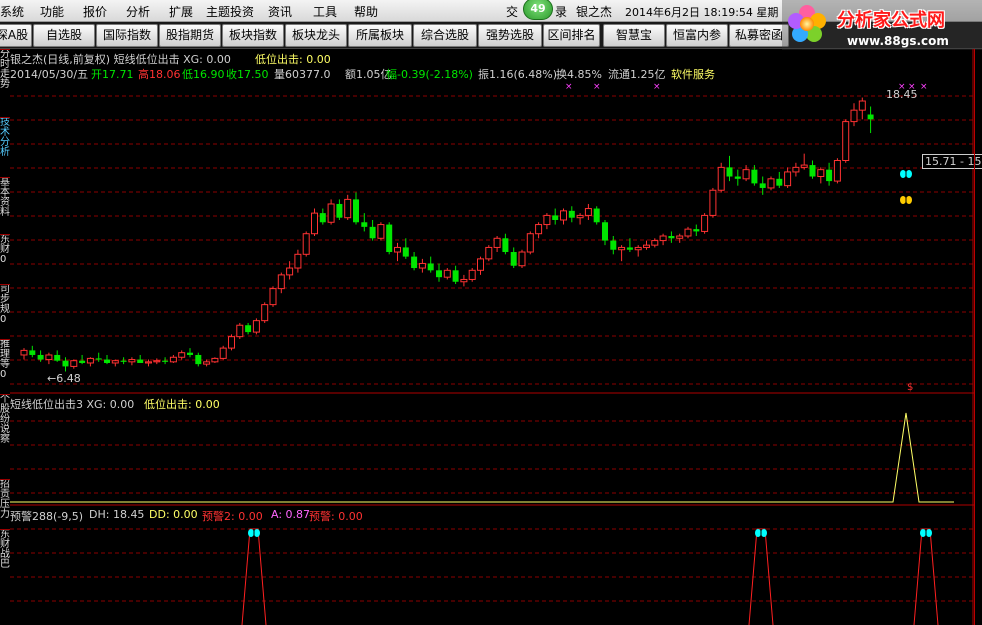 The image size is (982, 625). Describe the element at coordinates (759, 35) in the screenshot. I see `tb-private-letter: 私募密函` at that location.